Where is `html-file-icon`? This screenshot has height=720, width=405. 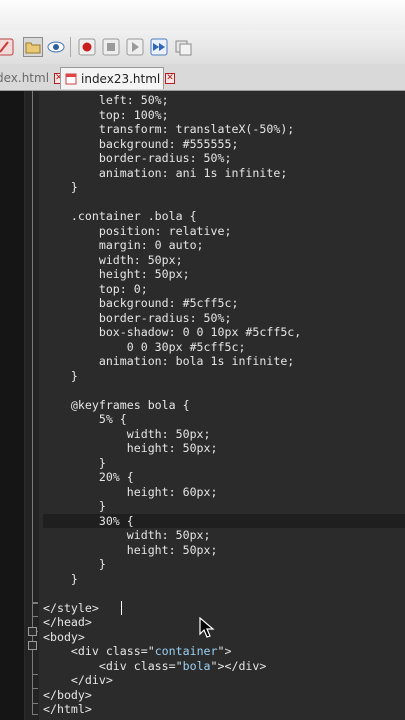 html-file-icon is located at coordinates (71, 79).